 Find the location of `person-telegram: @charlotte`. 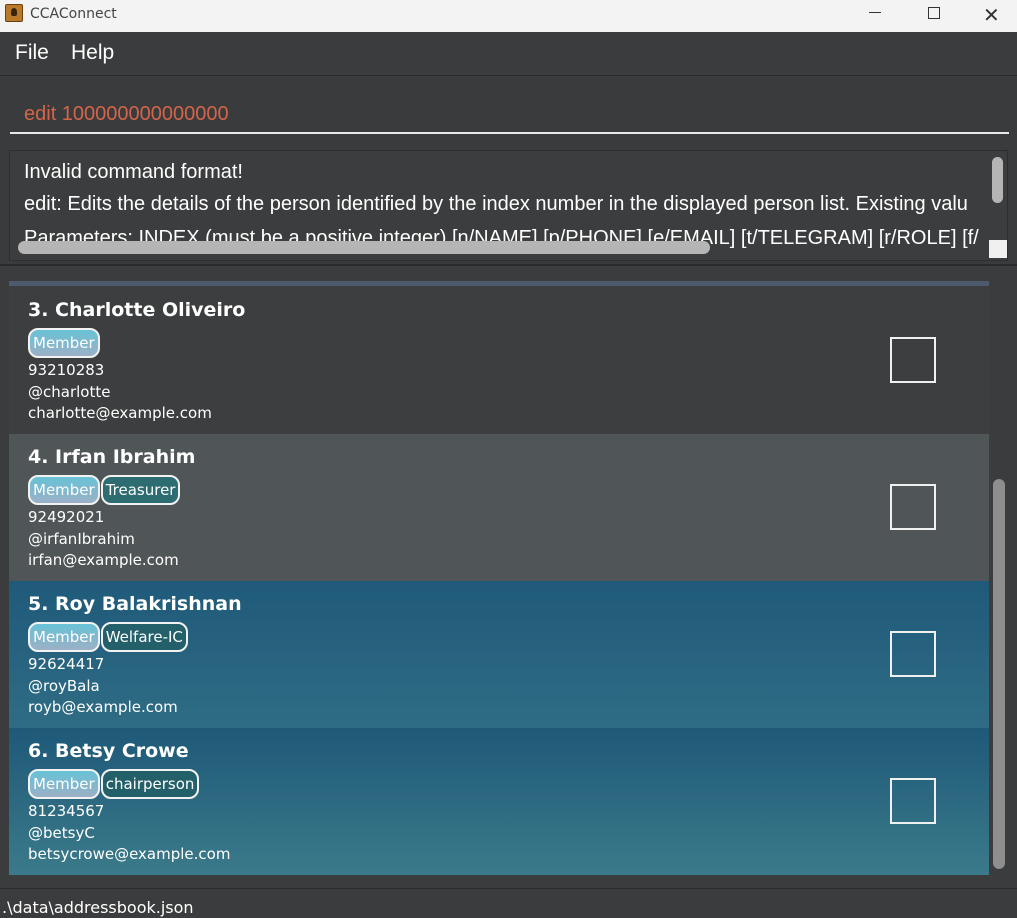

person-telegram: @charlotte is located at coordinates (69, 392).